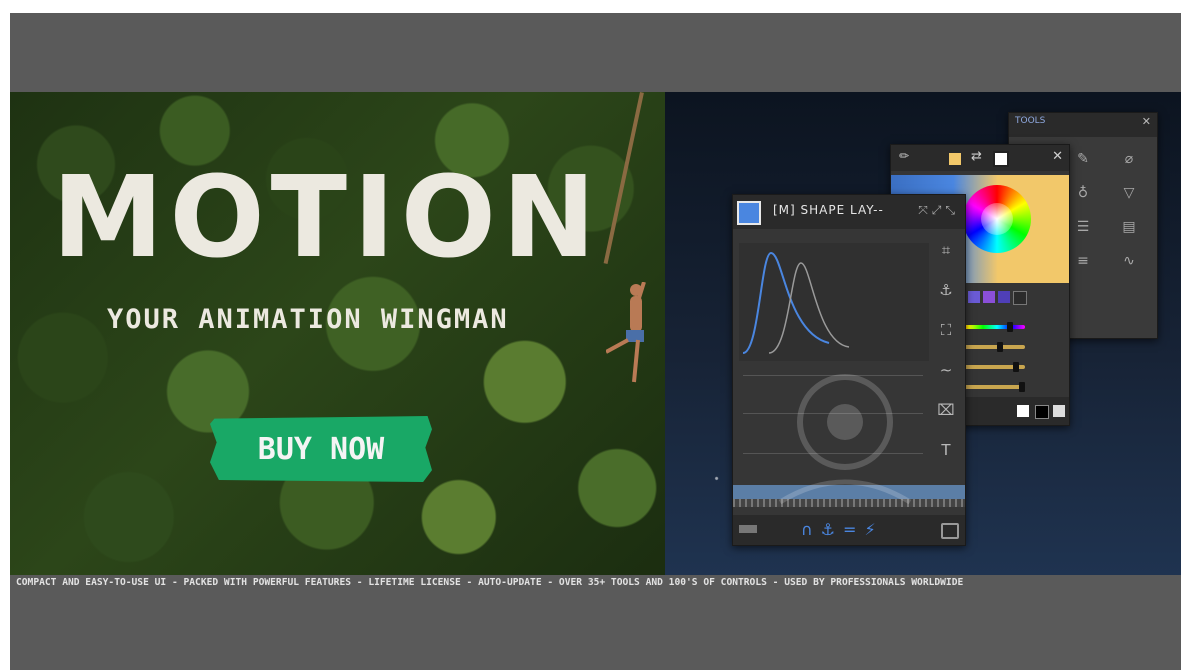 This screenshot has width=1181, height=670. I want to click on fill-swatch, so click(955, 159).